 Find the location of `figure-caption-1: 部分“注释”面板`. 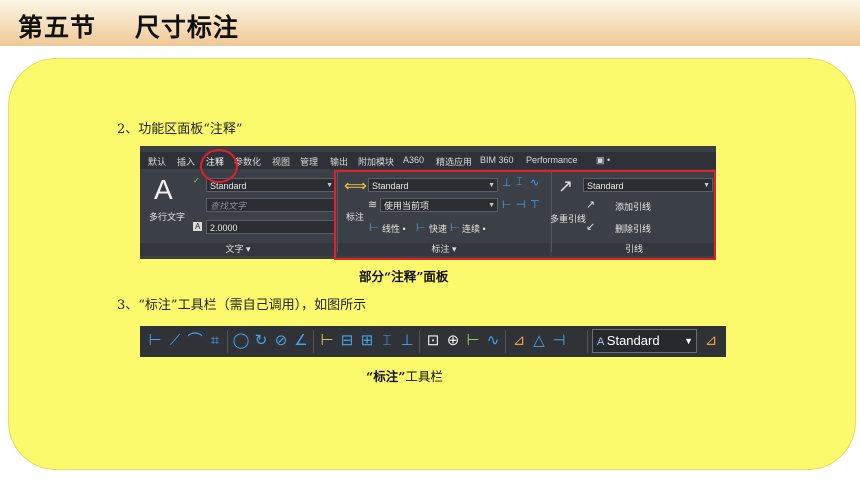

figure-caption-1: 部分“注释”面板 is located at coordinates (404, 276).